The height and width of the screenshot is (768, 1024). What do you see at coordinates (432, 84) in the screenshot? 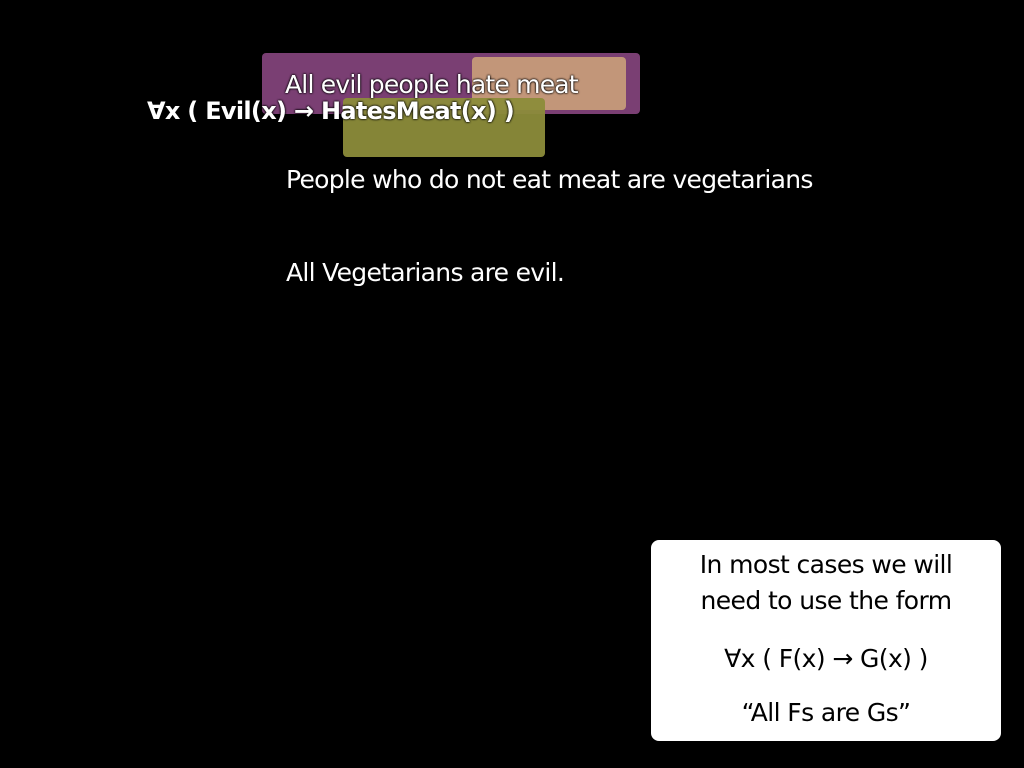
I see `sentence-caption: All evil people hate meat` at bounding box center [432, 84].